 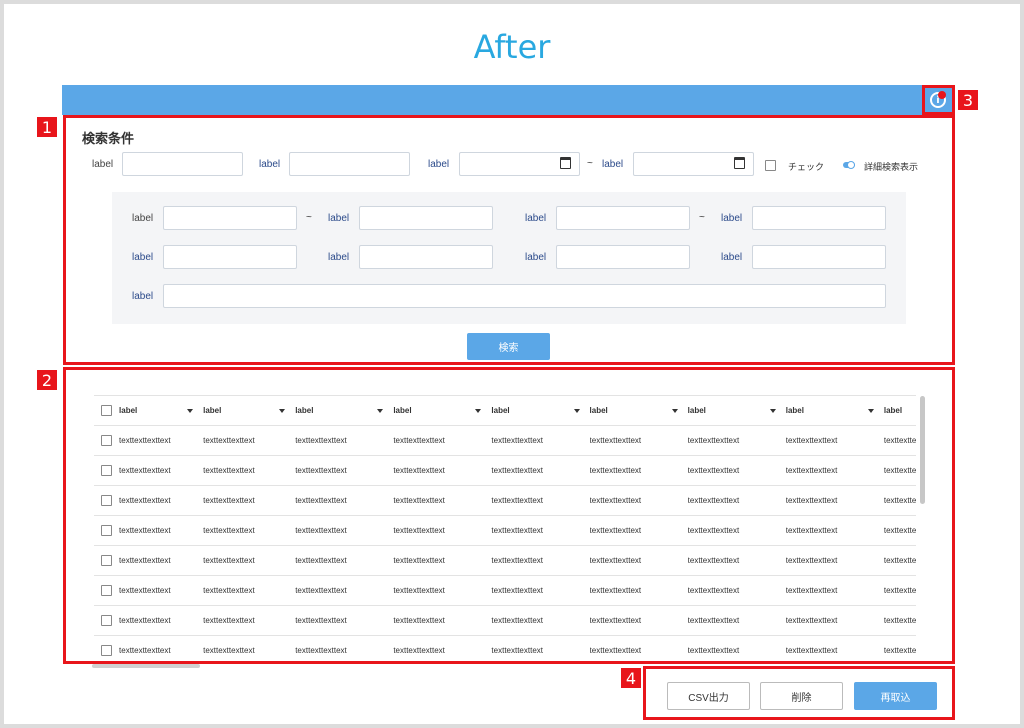 What do you see at coordinates (47, 127) in the screenshot?
I see `annotation-marker: 1` at bounding box center [47, 127].